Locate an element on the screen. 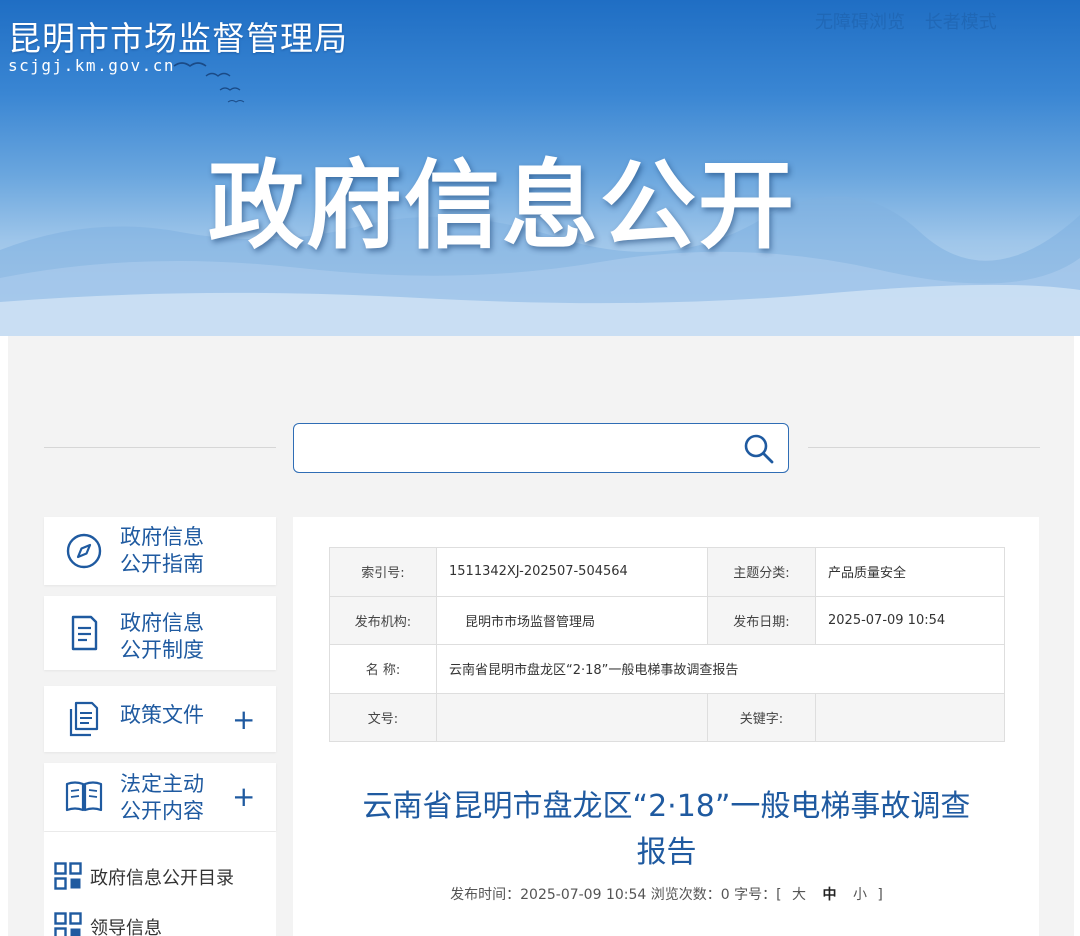  search-box is located at coordinates (541, 448).